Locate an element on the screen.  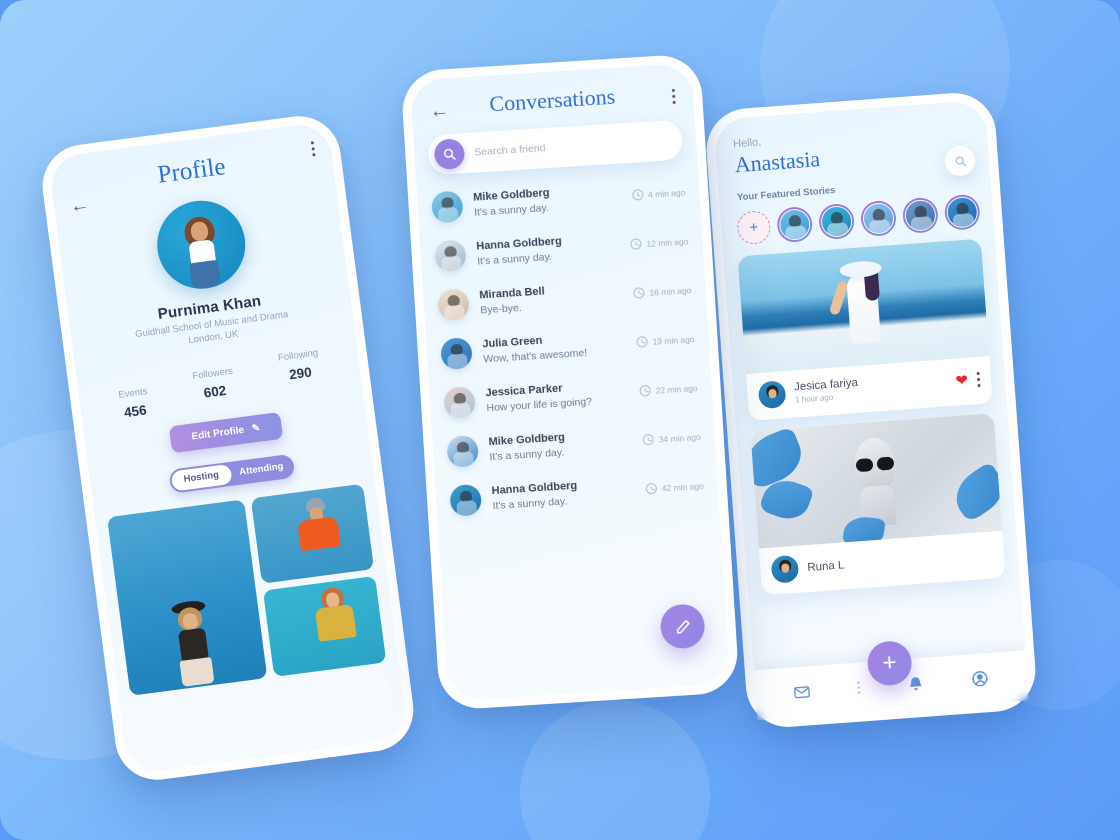
timestamp: 22 min ago is located at coordinates (668, 389).